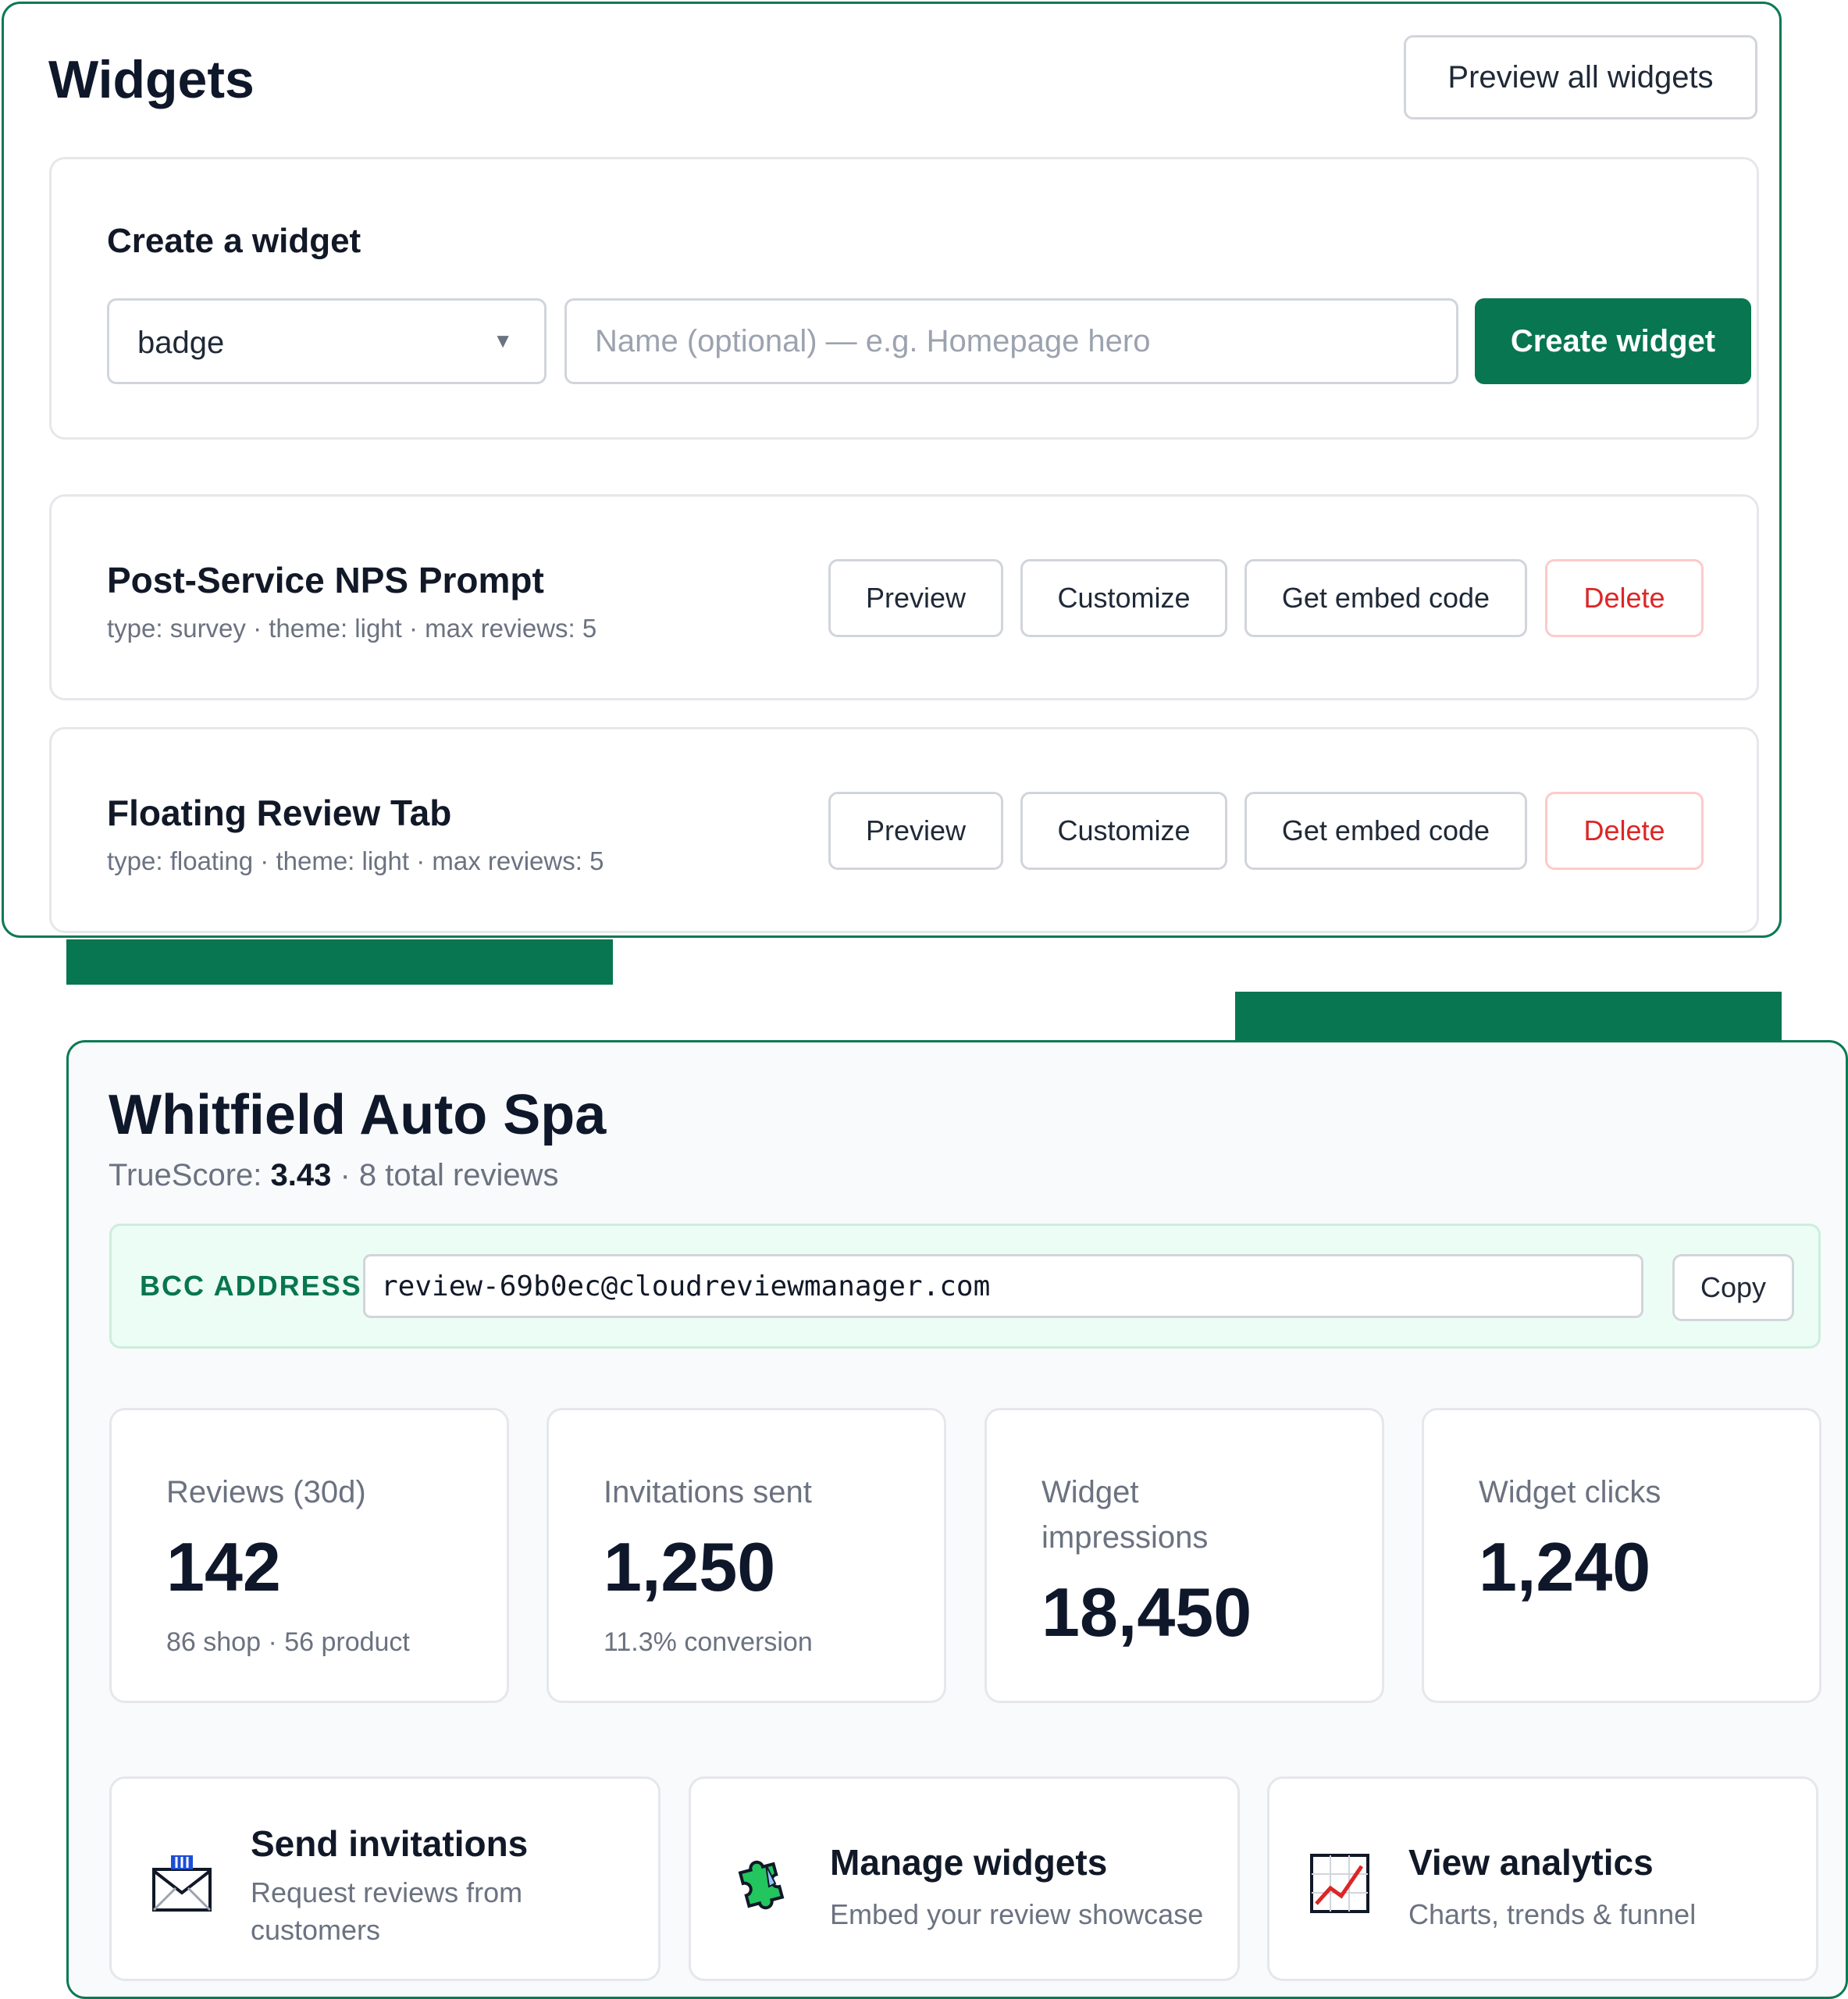  What do you see at coordinates (152, 79) in the screenshot?
I see `page-title: Widgets` at bounding box center [152, 79].